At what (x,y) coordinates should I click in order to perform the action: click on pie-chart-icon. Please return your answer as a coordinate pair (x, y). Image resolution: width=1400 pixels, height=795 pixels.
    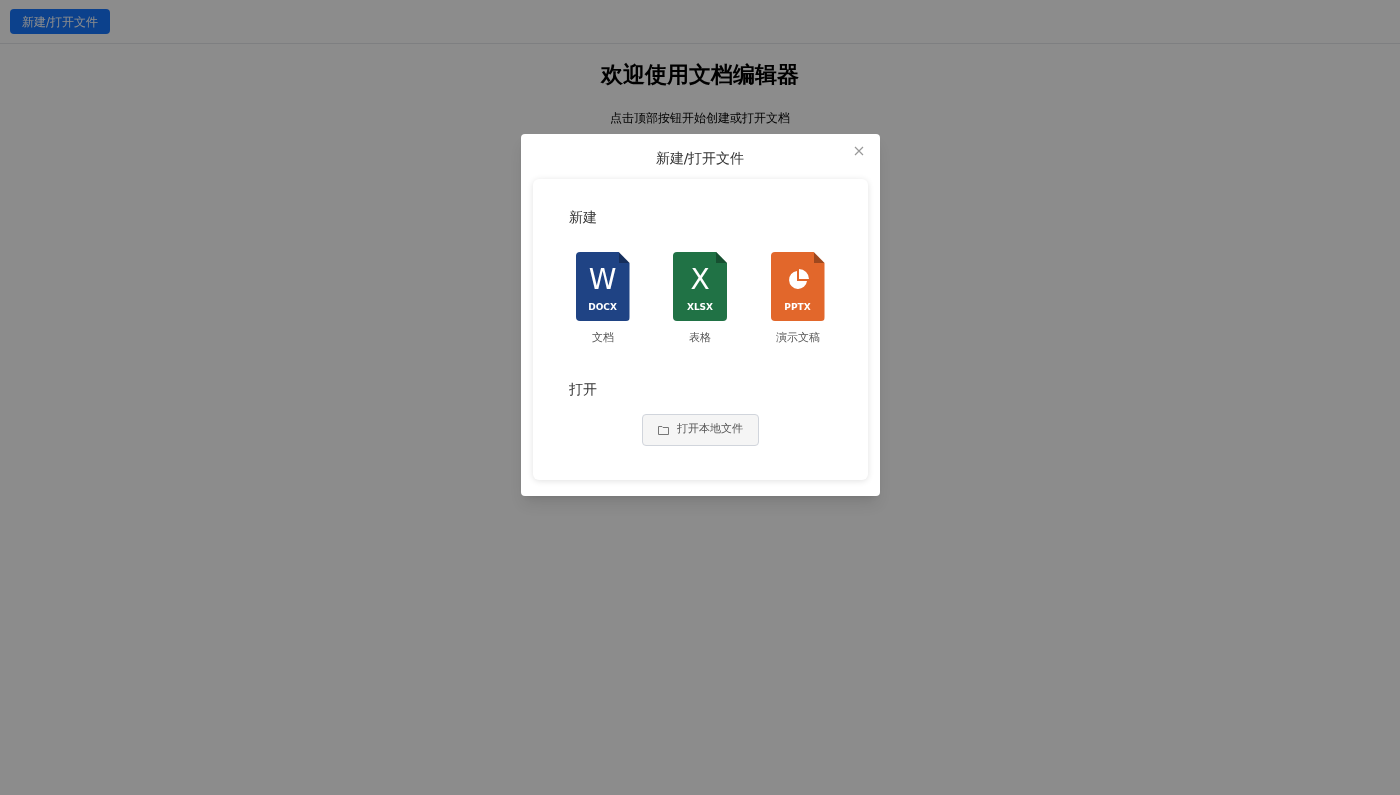
    Looking at the image, I should click on (797, 279).